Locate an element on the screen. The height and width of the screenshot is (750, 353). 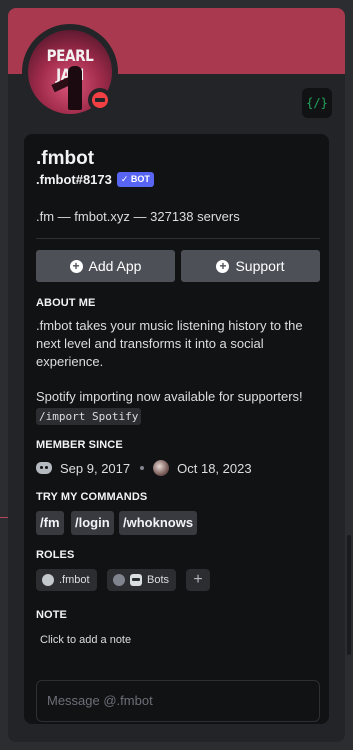
username: .fmbot#8173 is located at coordinates (74, 179).